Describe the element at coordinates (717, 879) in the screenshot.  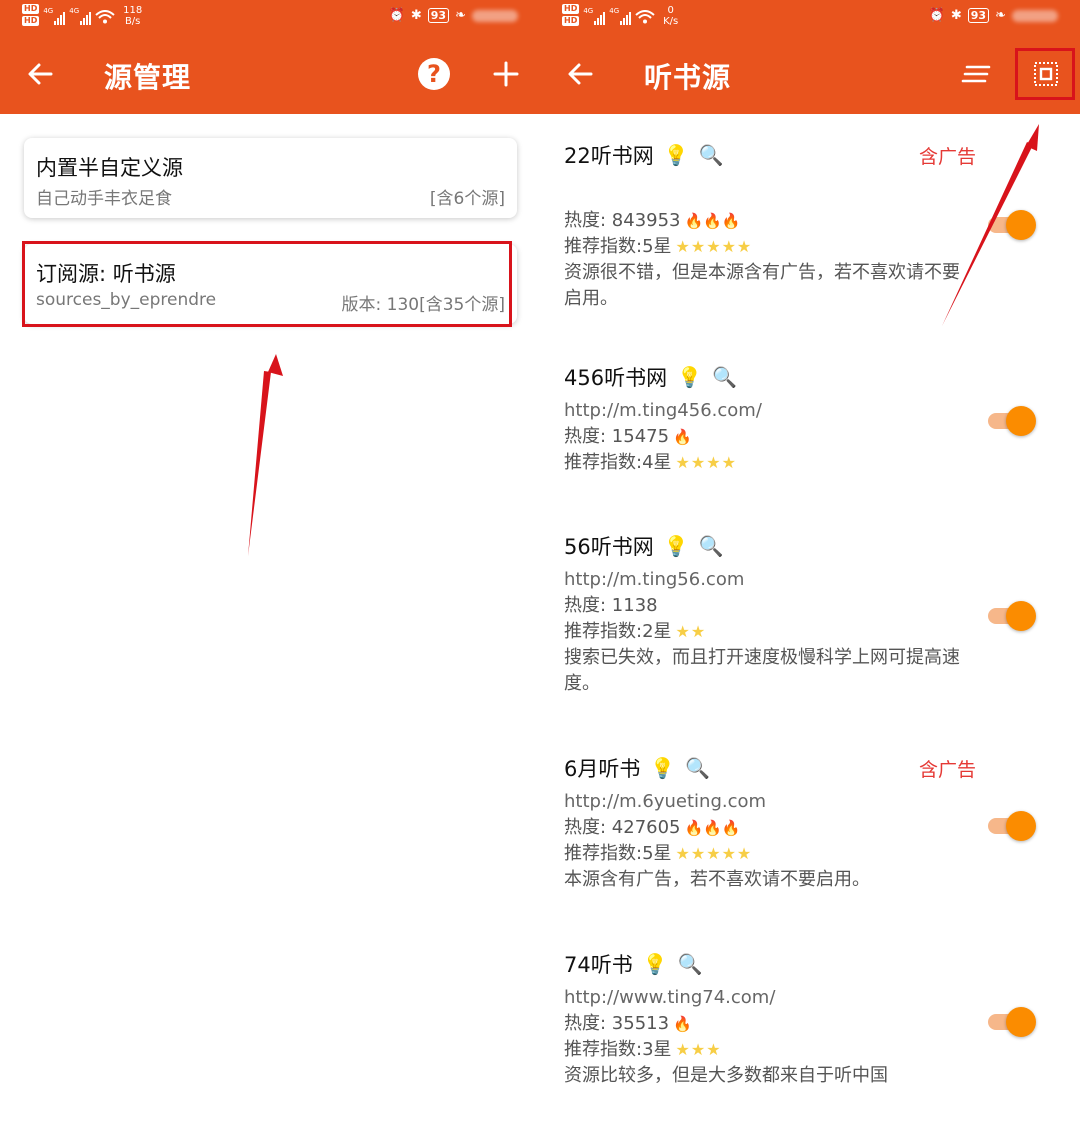
I see `source-description: 本源含有广告，若不喜欢请不要启用。` at that location.